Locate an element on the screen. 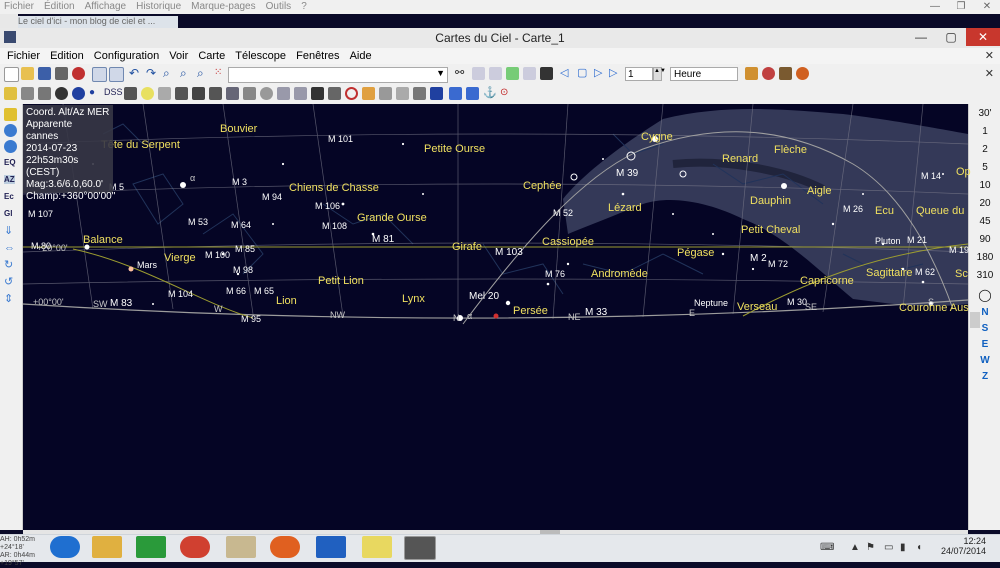 This screenshot has height=568, width=1000. object-label: M 65 is located at coordinates (264, 291).